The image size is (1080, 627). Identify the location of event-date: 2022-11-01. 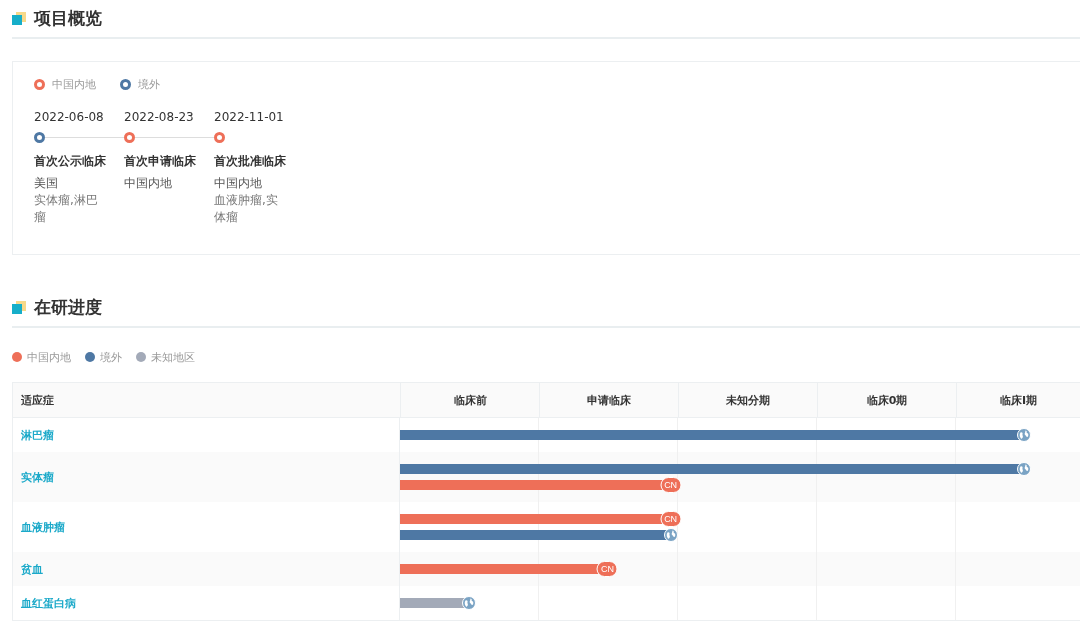
(249, 117).